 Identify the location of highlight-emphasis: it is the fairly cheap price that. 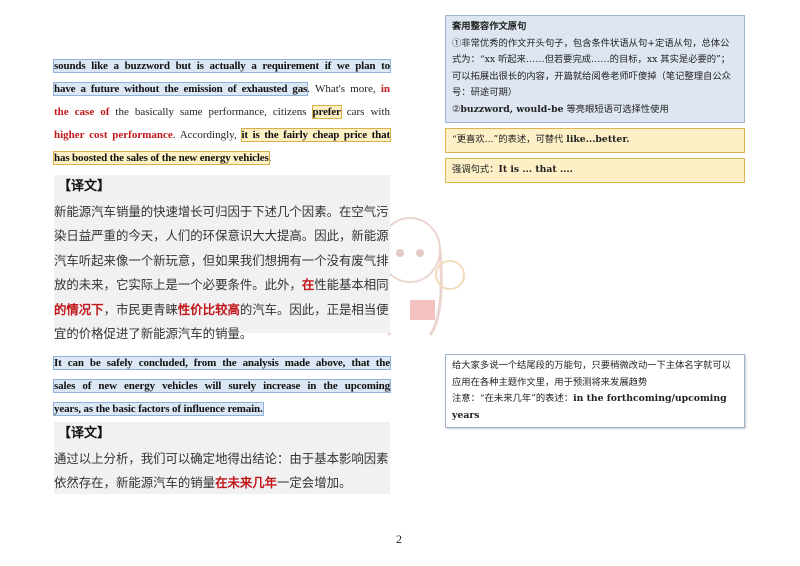
(315, 135).